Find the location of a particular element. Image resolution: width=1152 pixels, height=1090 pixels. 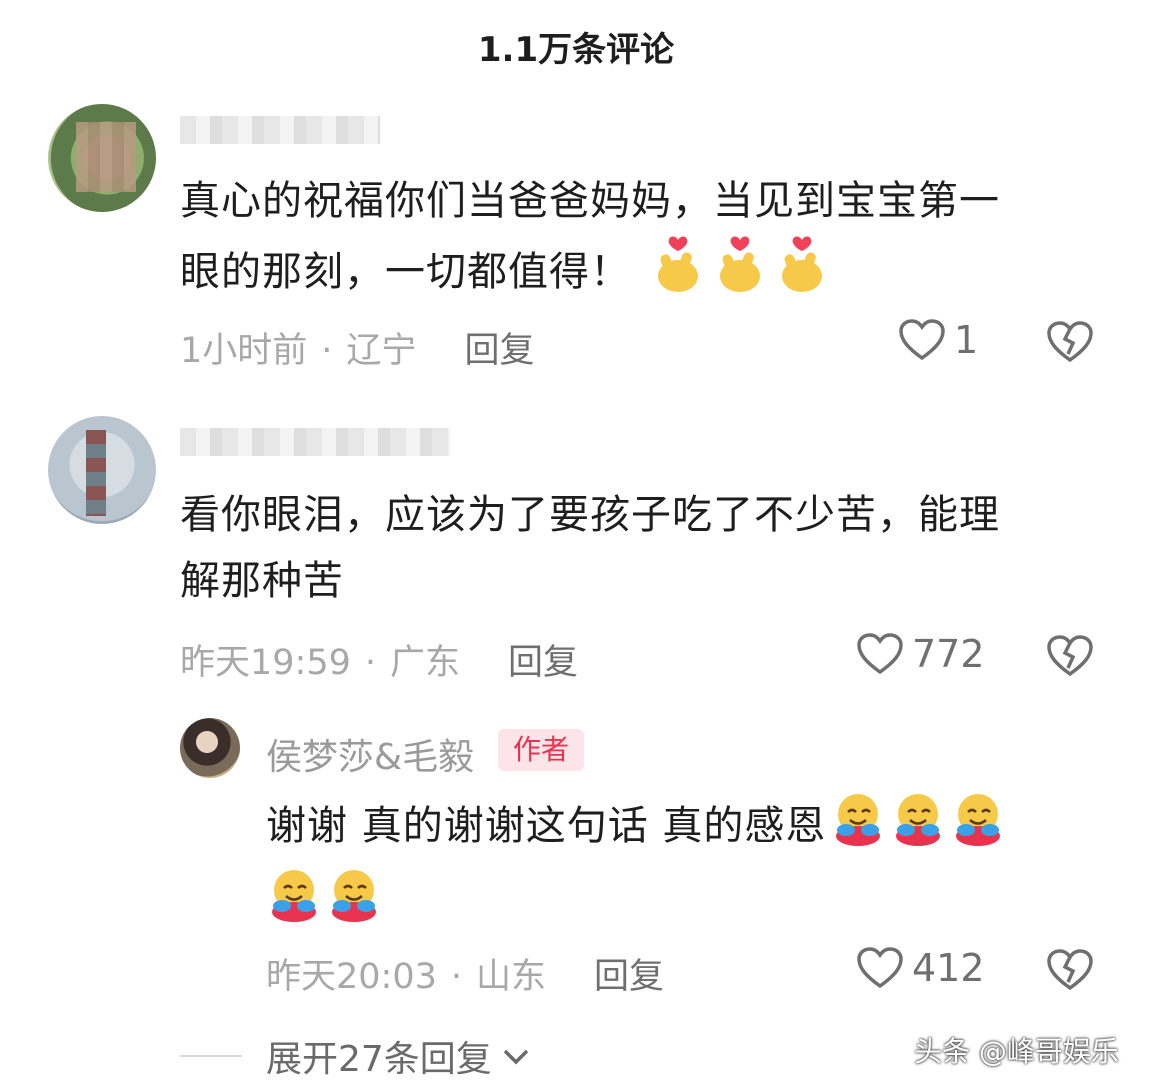

comment-meta: 1小时前 · 辽宁 回复 is located at coordinates (357, 347).